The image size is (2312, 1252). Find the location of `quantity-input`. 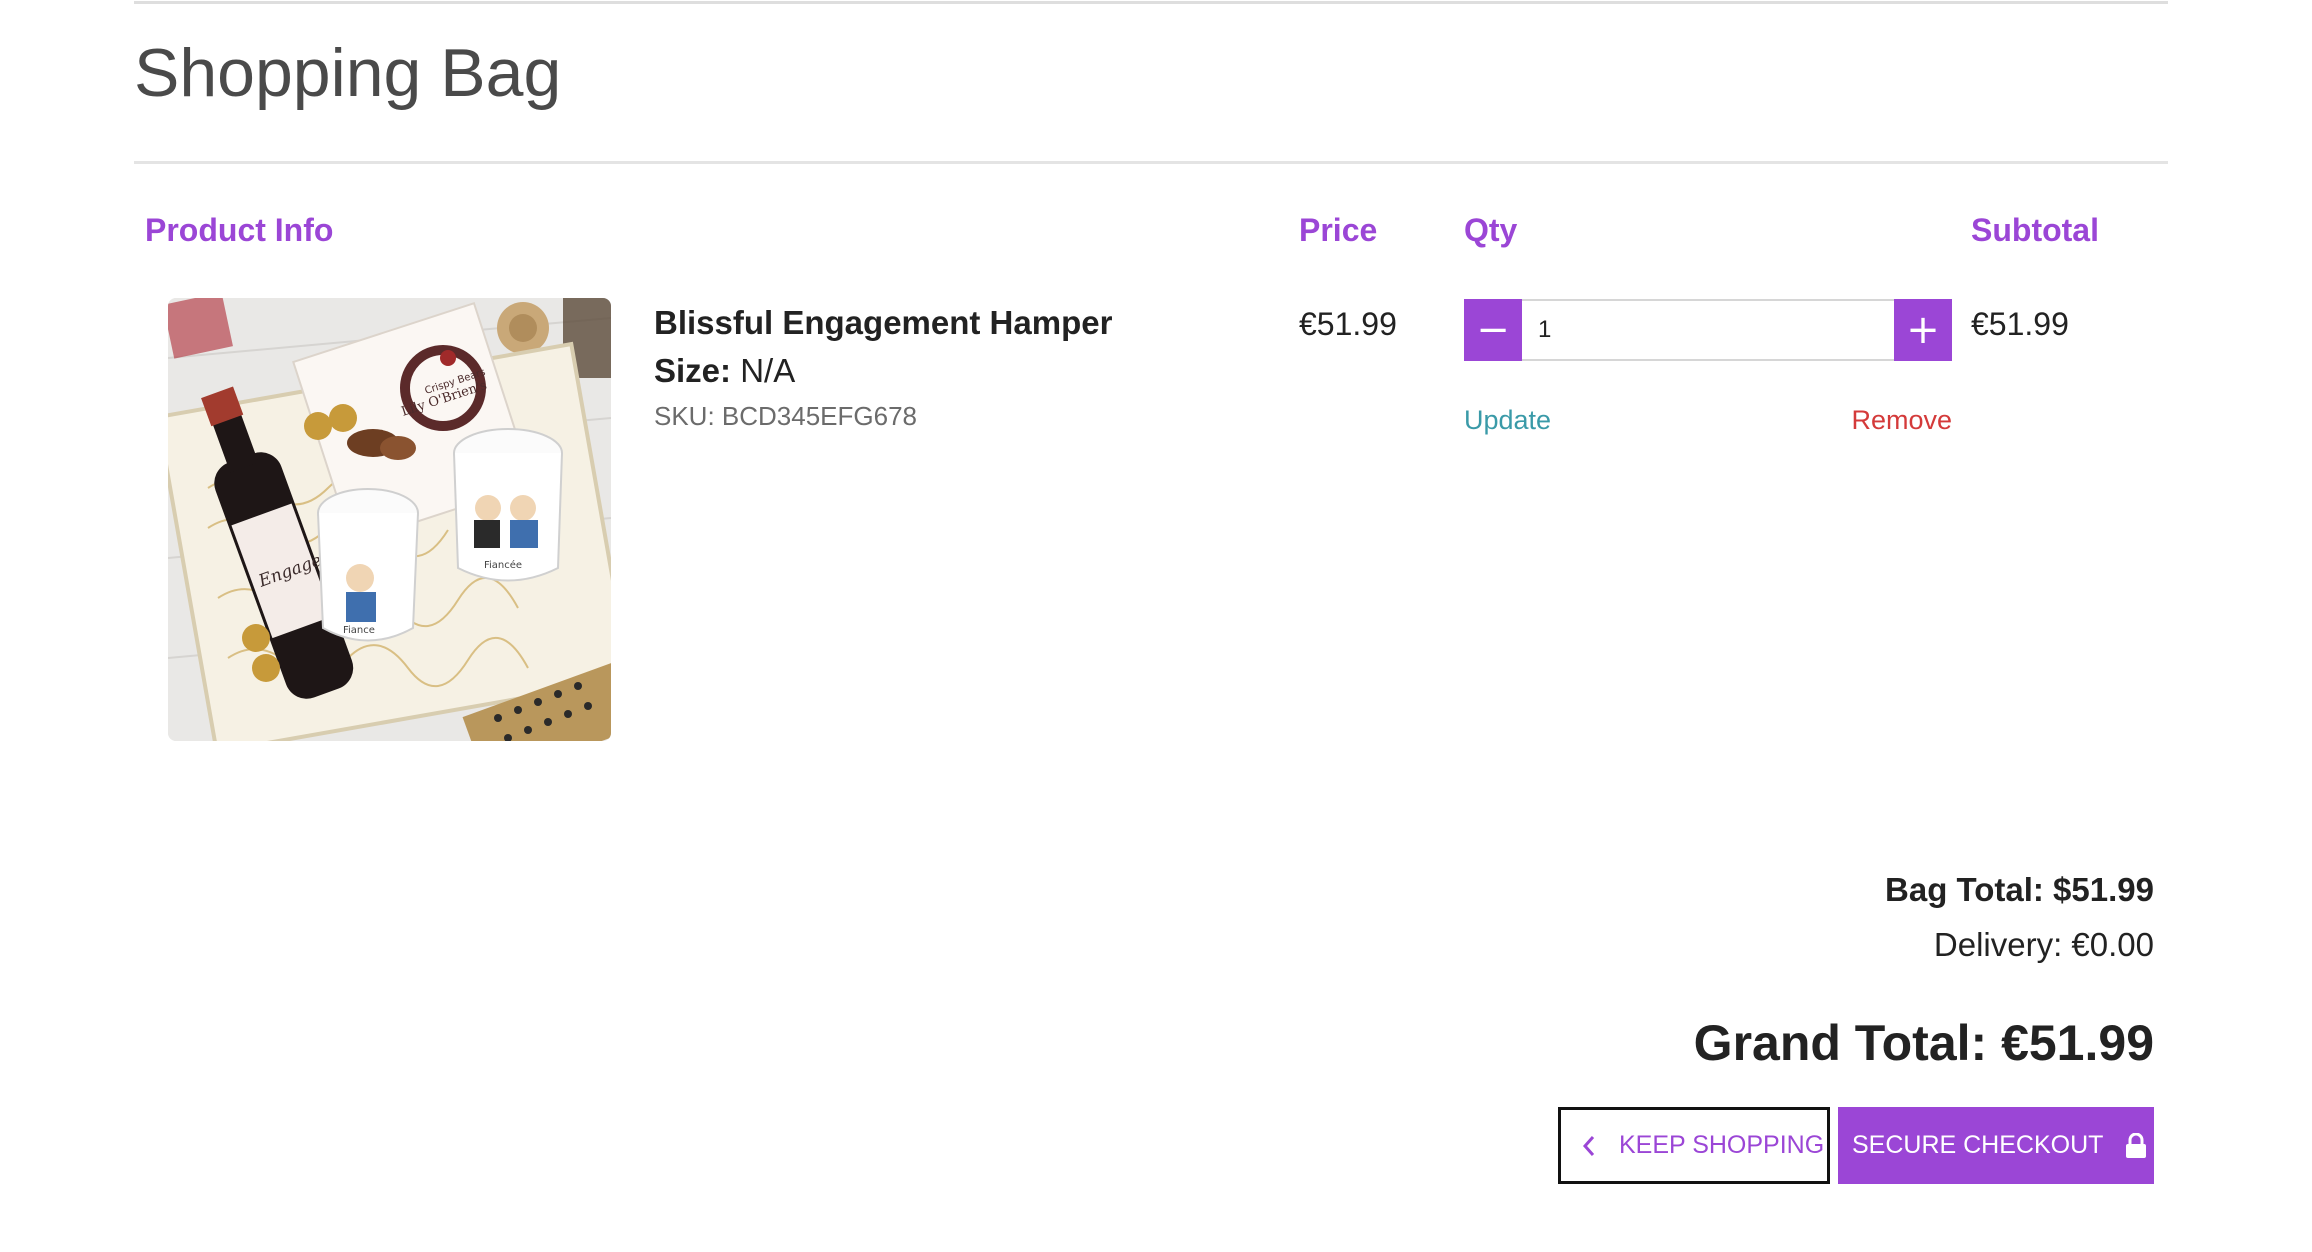

quantity-input is located at coordinates (1708, 330).